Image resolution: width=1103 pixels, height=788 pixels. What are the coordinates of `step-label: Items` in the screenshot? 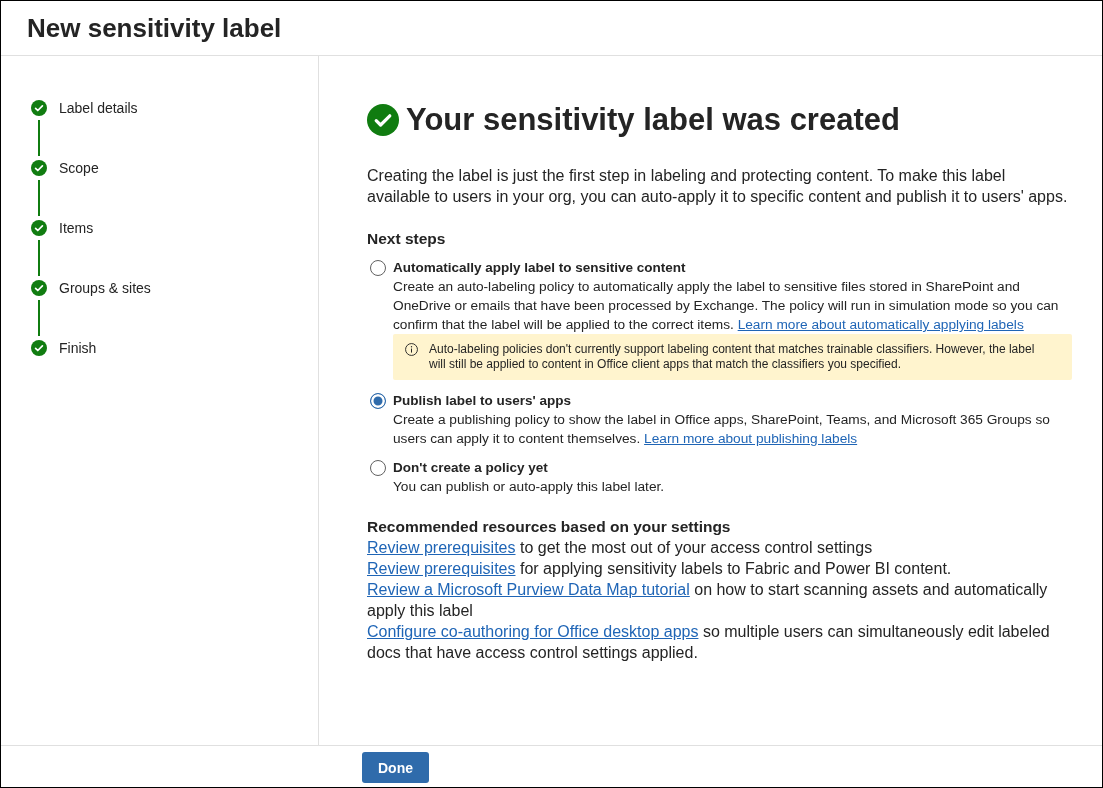 It's located at (76, 228).